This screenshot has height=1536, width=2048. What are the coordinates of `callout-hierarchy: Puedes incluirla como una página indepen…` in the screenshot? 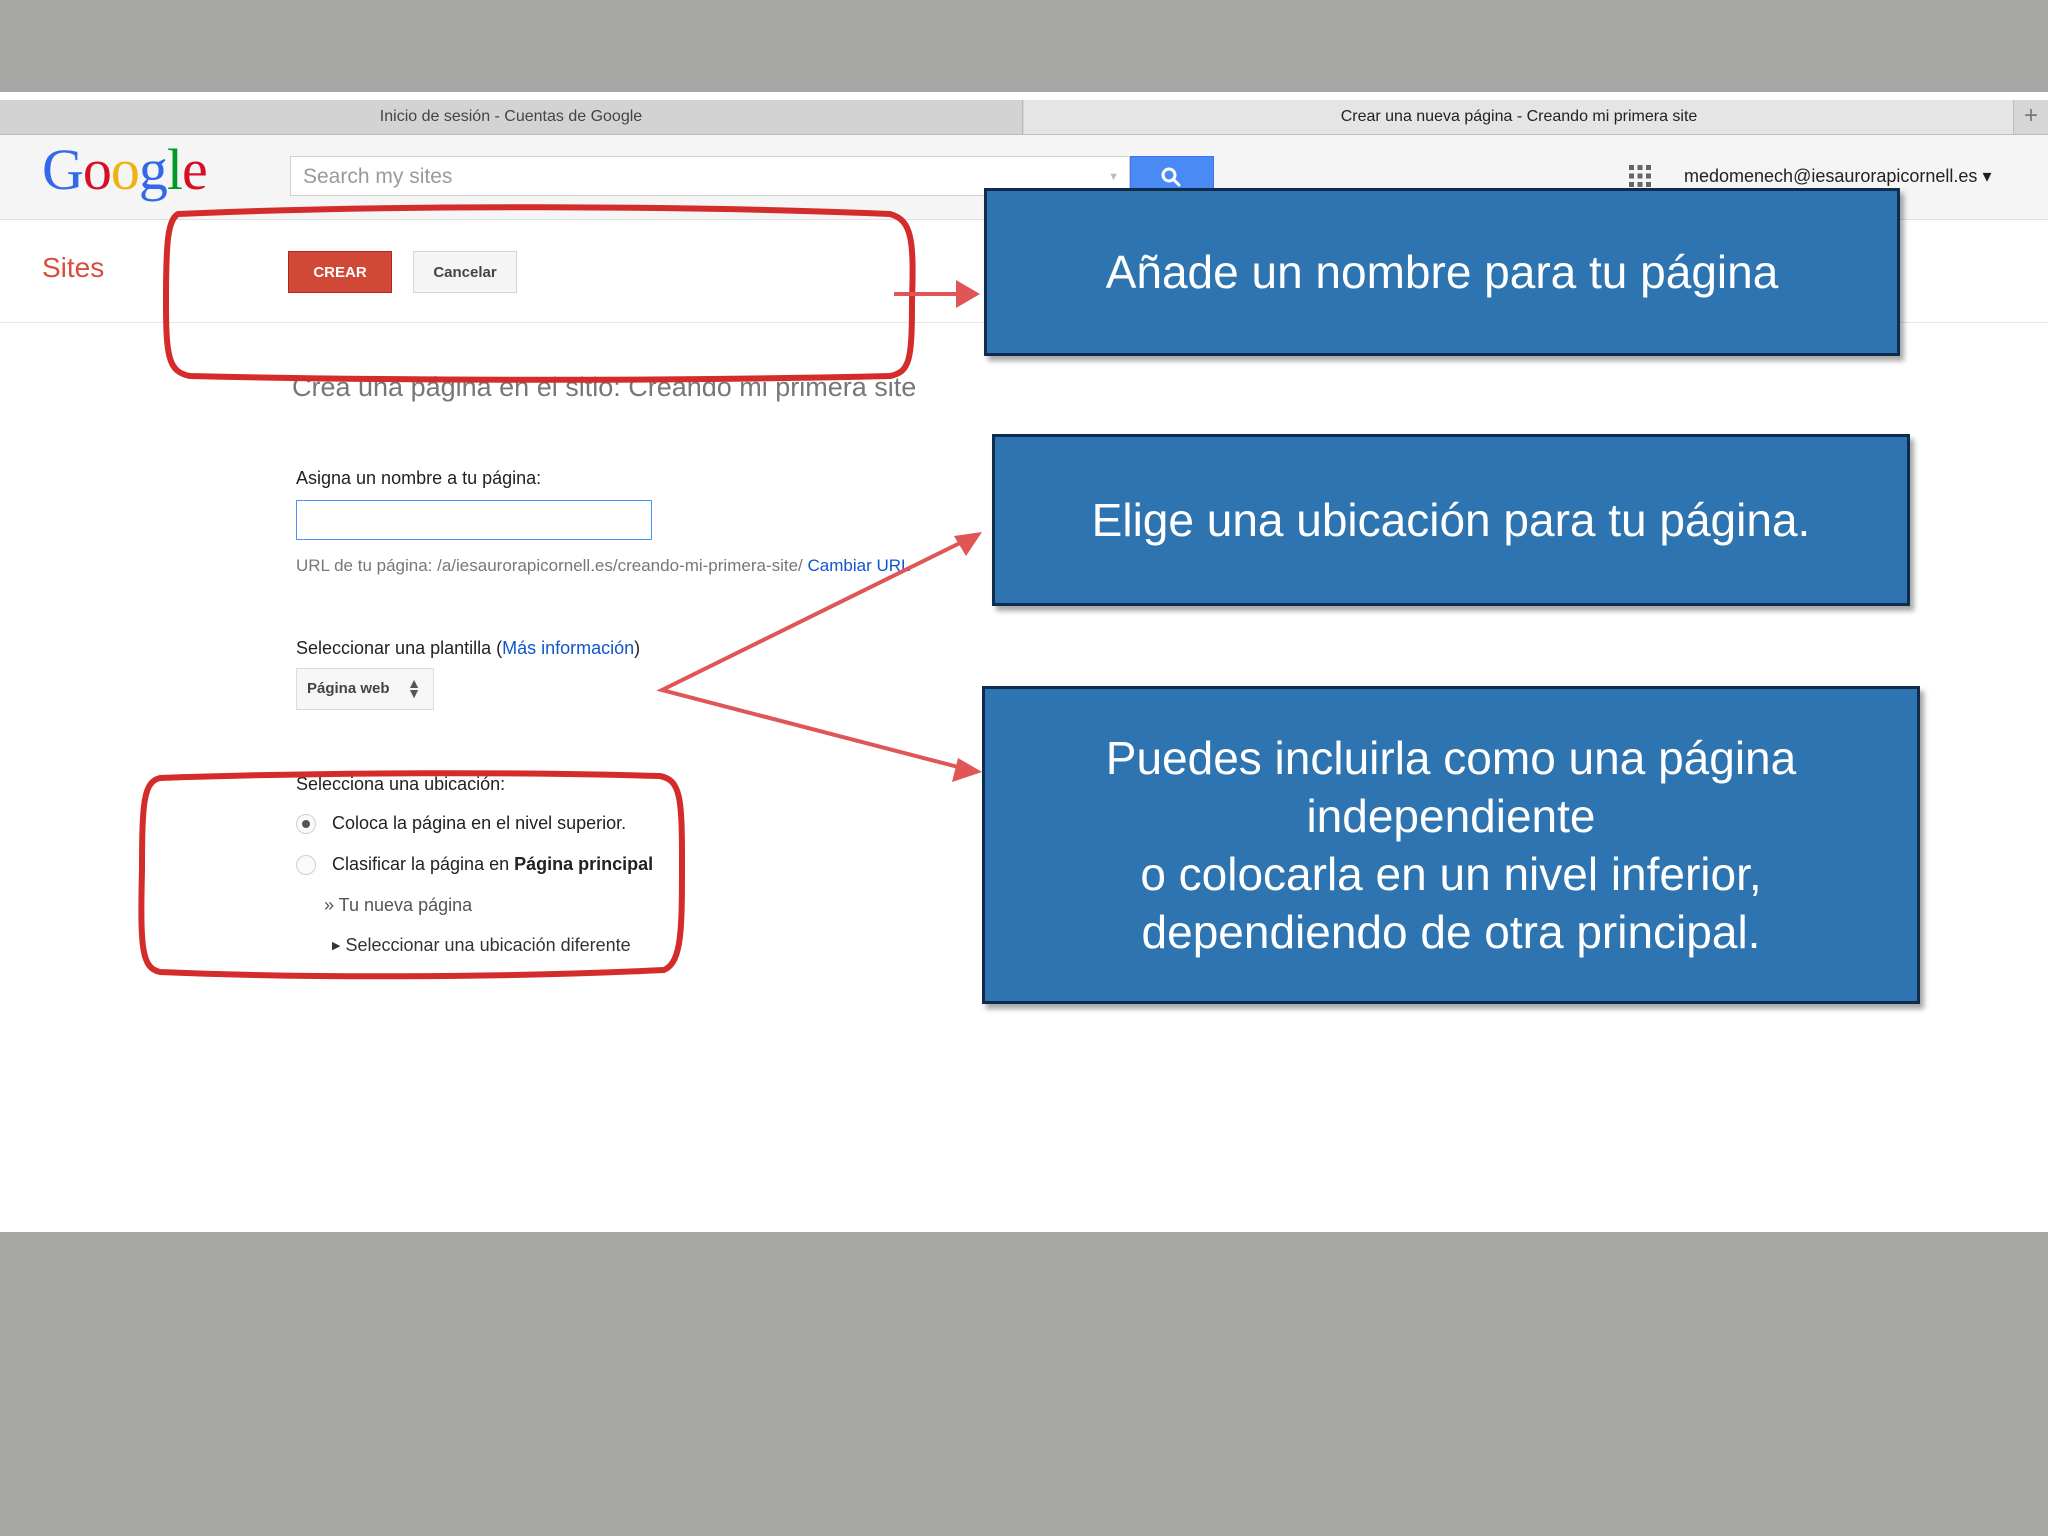 It's located at (1451, 845).